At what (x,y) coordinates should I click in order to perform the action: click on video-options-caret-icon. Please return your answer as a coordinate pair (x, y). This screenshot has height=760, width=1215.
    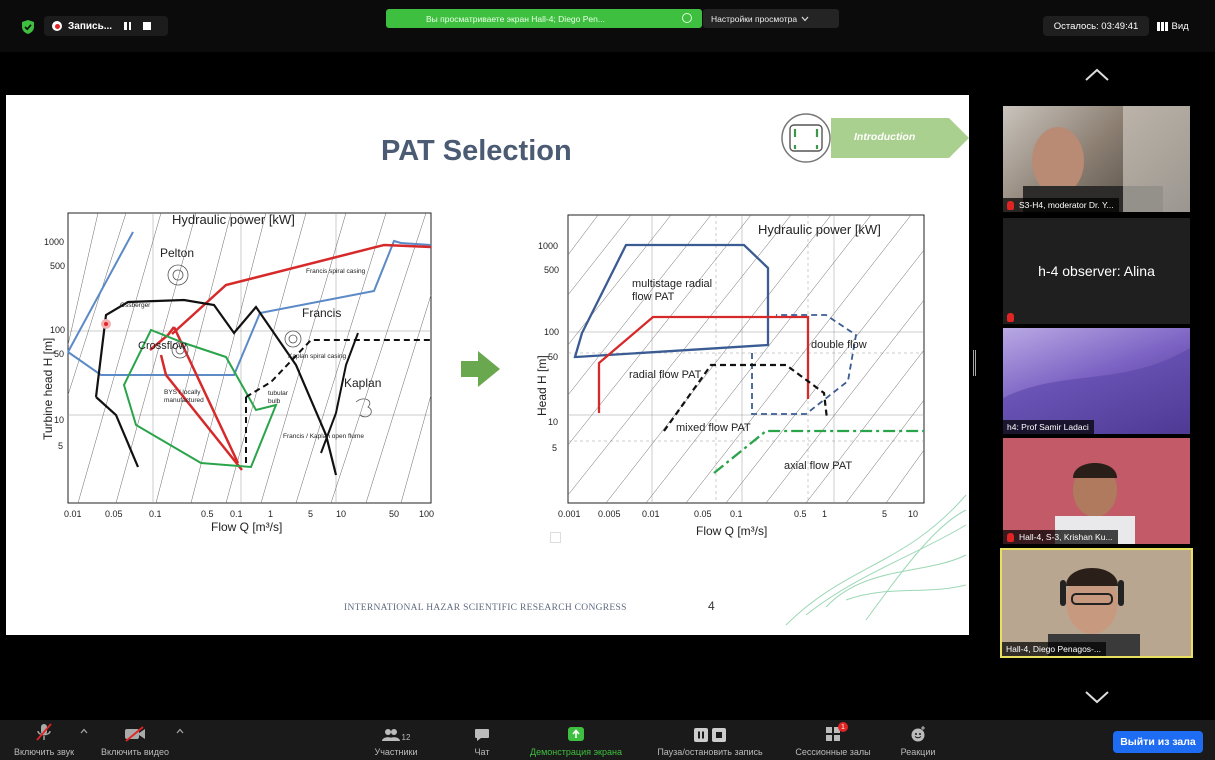
    Looking at the image, I should click on (180, 731).